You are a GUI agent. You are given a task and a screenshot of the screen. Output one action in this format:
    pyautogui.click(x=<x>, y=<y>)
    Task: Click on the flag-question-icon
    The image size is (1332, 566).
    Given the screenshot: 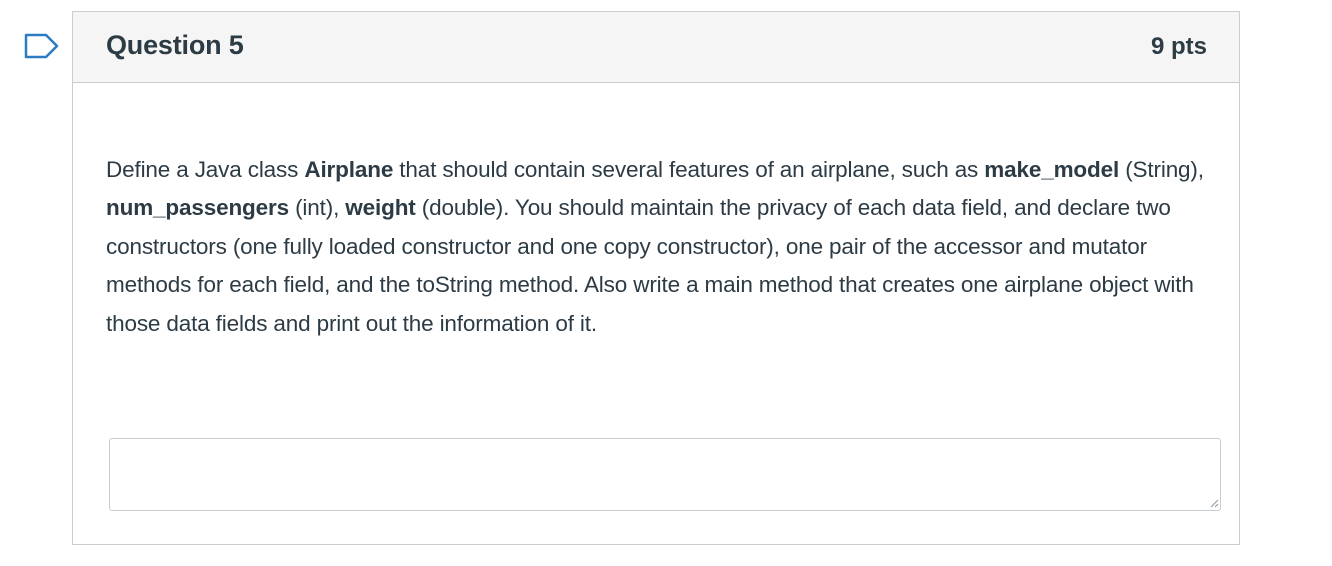 What is the action you would take?
    pyautogui.click(x=42, y=46)
    